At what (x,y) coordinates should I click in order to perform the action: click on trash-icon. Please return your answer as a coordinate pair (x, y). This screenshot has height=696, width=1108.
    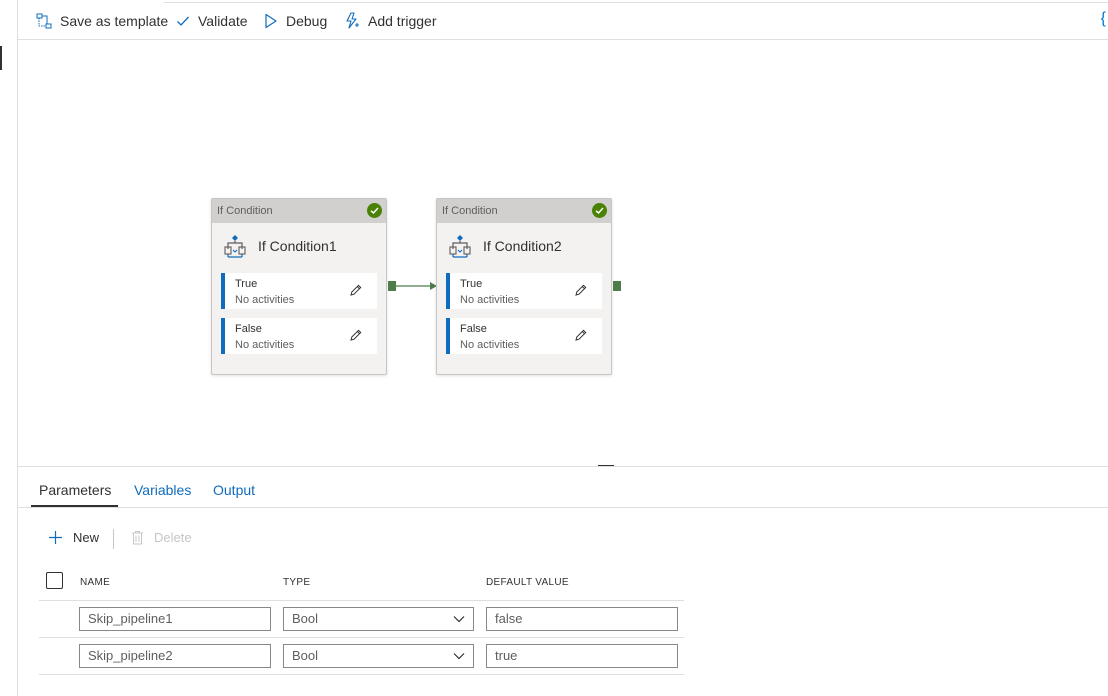
    Looking at the image, I should click on (137, 538).